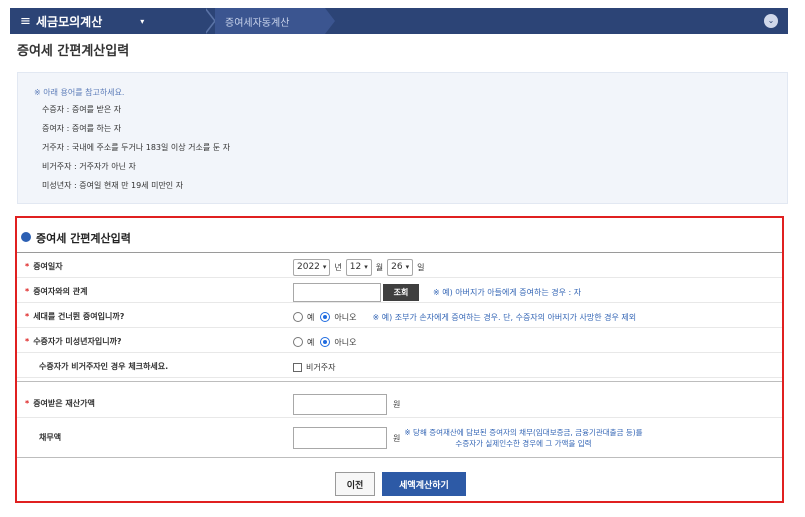 The width and height of the screenshot is (805, 517). I want to click on relation-row: * 증여자와의 관계 조회 ※ 예) 아버지가 아들에게 증여하는 경우 : 자, so click(399, 291).